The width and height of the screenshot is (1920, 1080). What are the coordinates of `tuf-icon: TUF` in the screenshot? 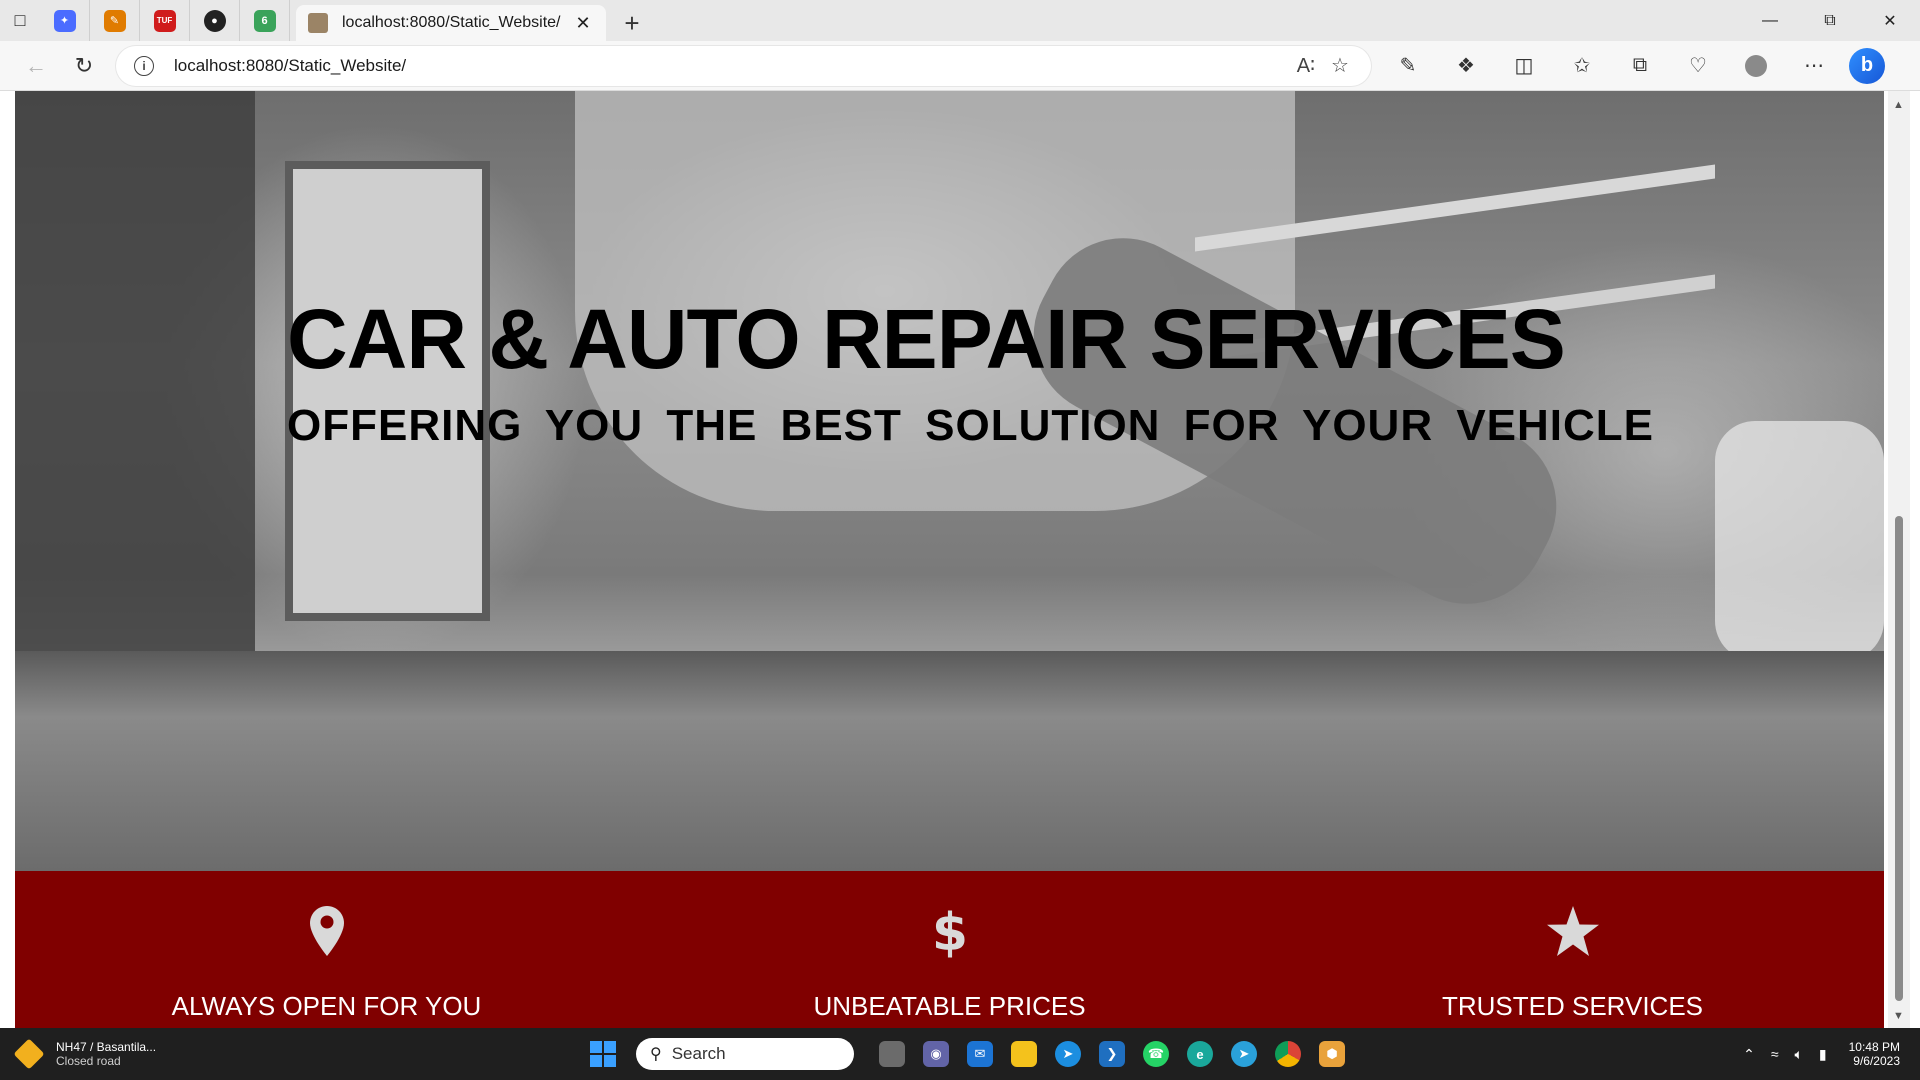 It's located at (164, 20).